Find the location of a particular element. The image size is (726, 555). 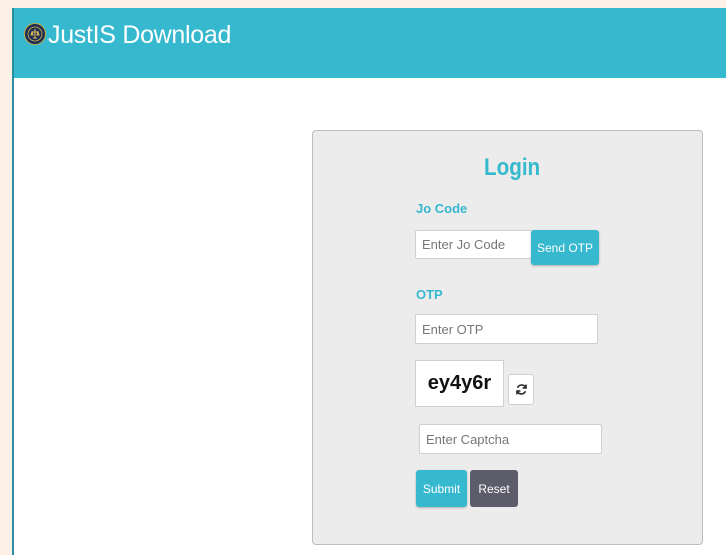

jo-code-input is located at coordinates (474, 244).